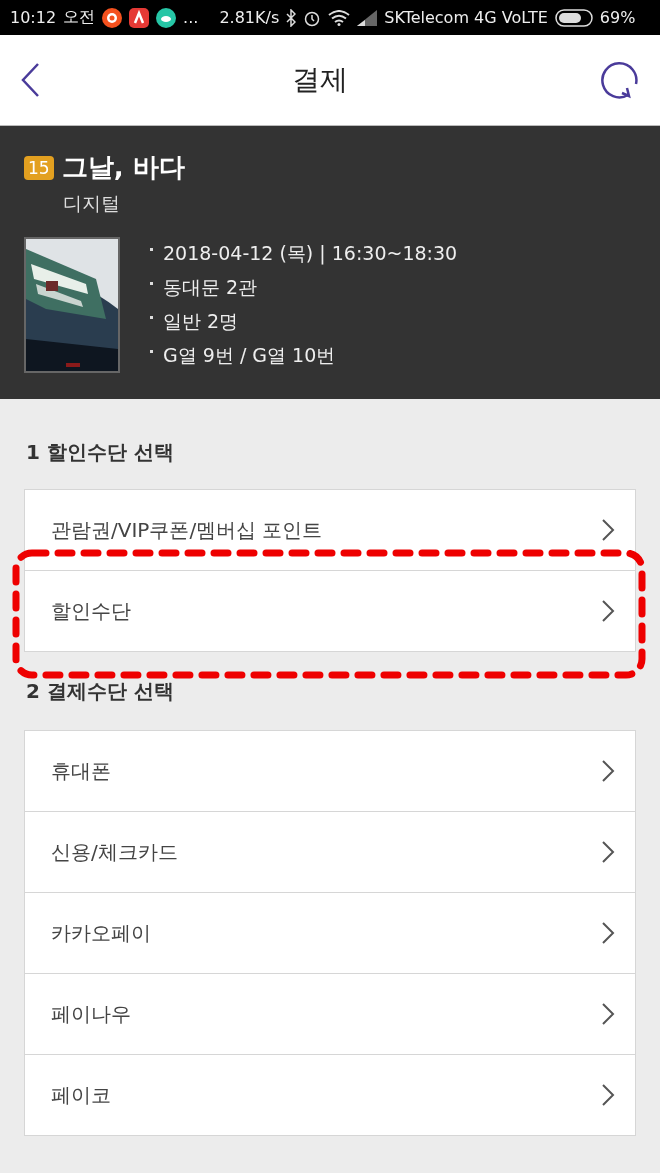  Describe the element at coordinates (91, 611) in the screenshot. I see `option-label: 할인수단` at that location.